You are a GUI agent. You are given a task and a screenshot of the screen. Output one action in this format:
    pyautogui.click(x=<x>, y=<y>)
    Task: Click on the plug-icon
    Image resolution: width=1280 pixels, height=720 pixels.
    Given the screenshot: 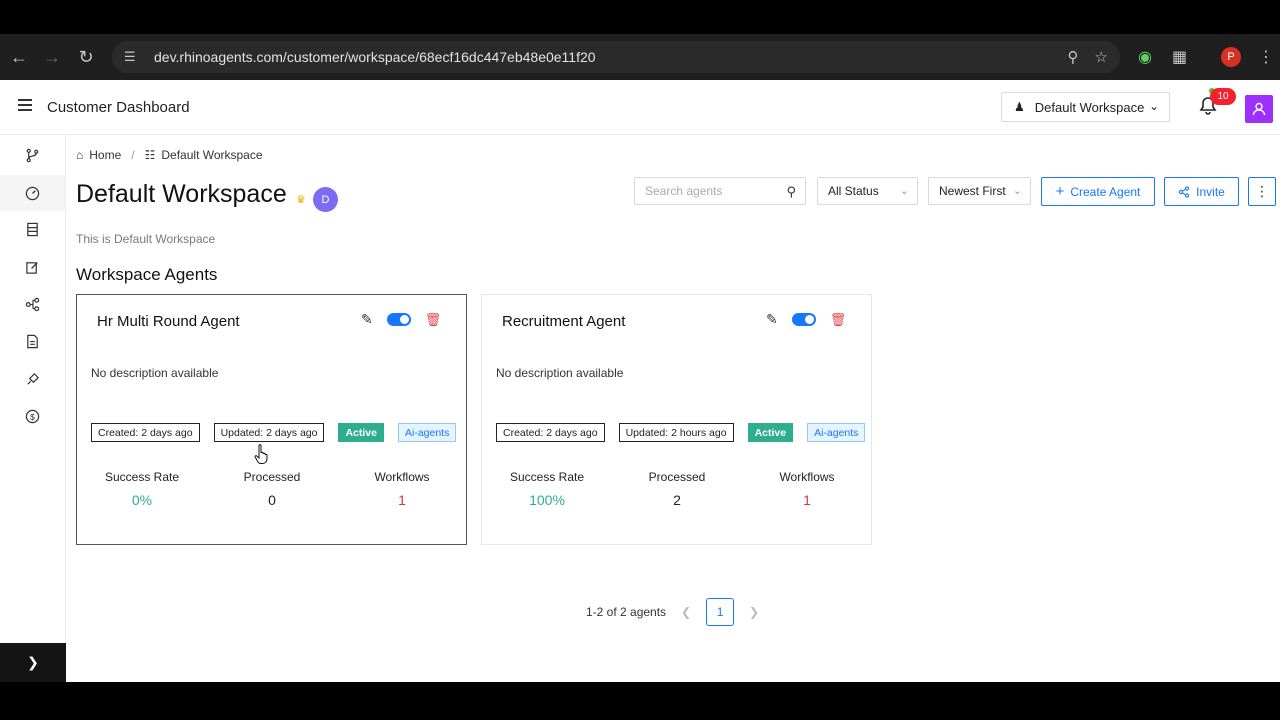 What is the action you would take?
    pyautogui.click(x=33, y=378)
    